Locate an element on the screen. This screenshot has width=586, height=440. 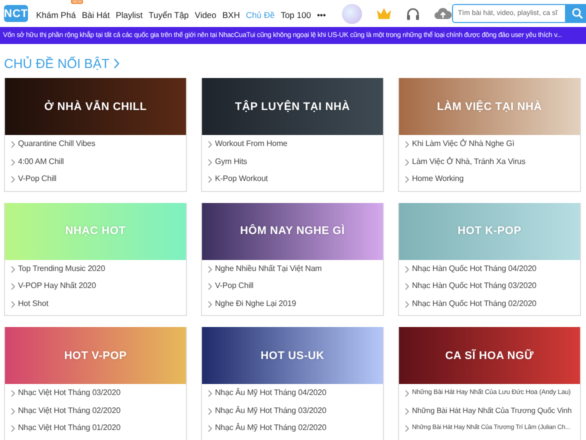
topic-banner: CA SĨ HOA NGỮ is located at coordinates (489, 355).